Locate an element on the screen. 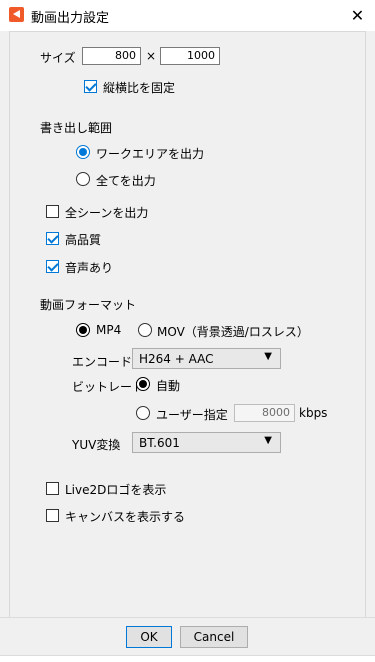  close-button: ✕ is located at coordinates (357, 15).